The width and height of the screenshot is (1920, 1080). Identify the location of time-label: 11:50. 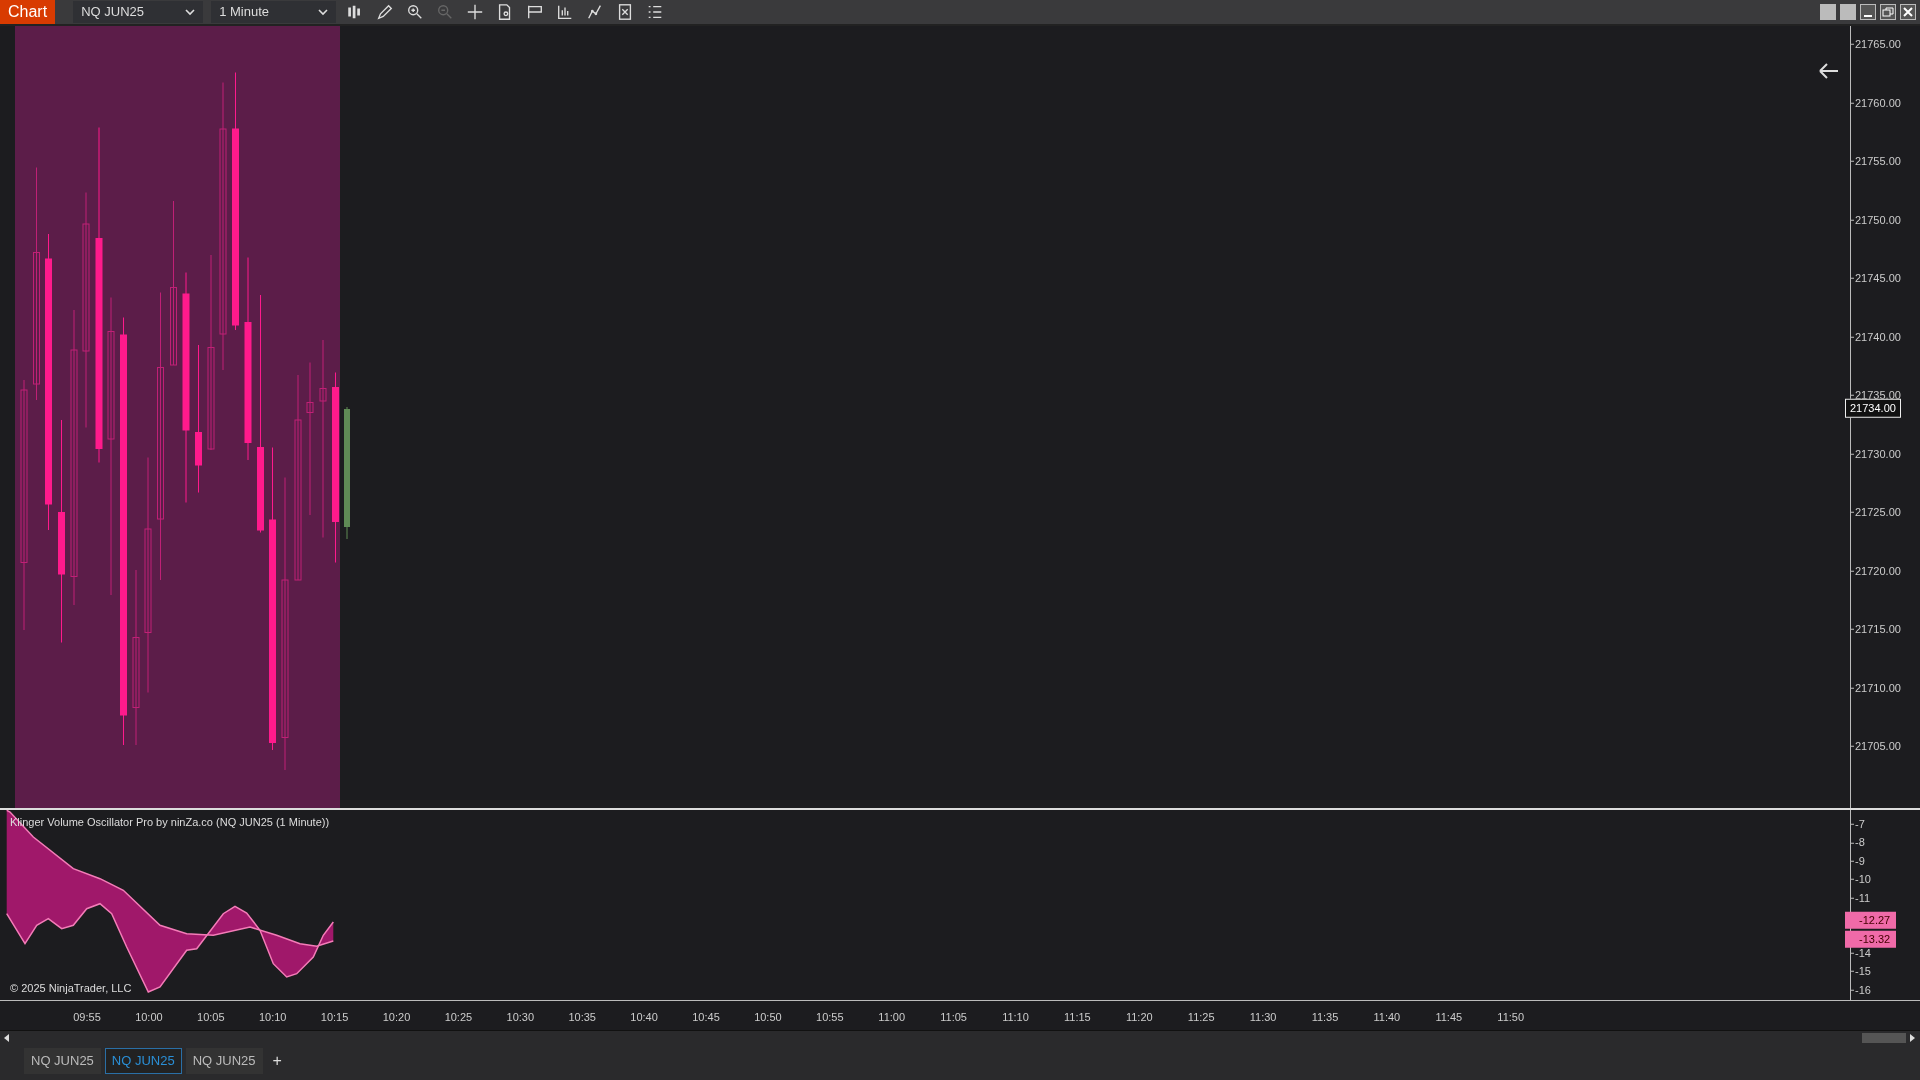
(1511, 1017).